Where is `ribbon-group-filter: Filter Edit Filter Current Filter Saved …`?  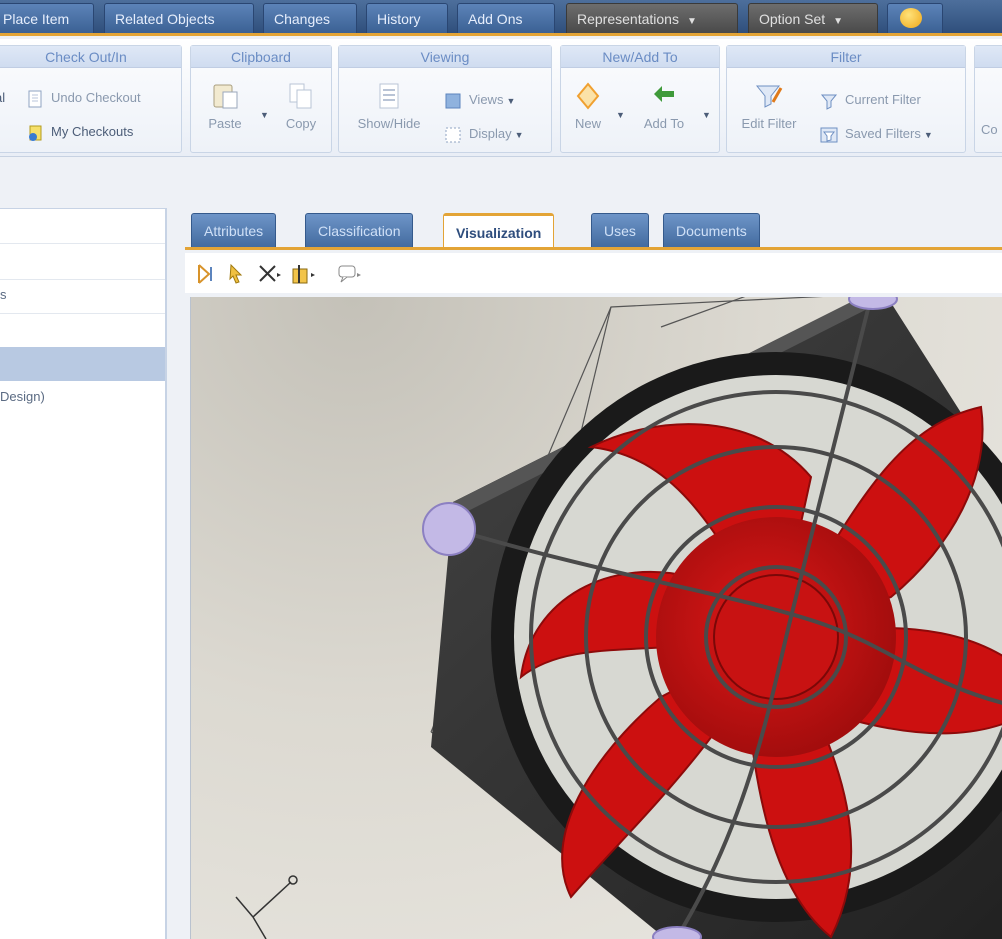 ribbon-group-filter: Filter Edit Filter Current Filter Saved … is located at coordinates (846, 99).